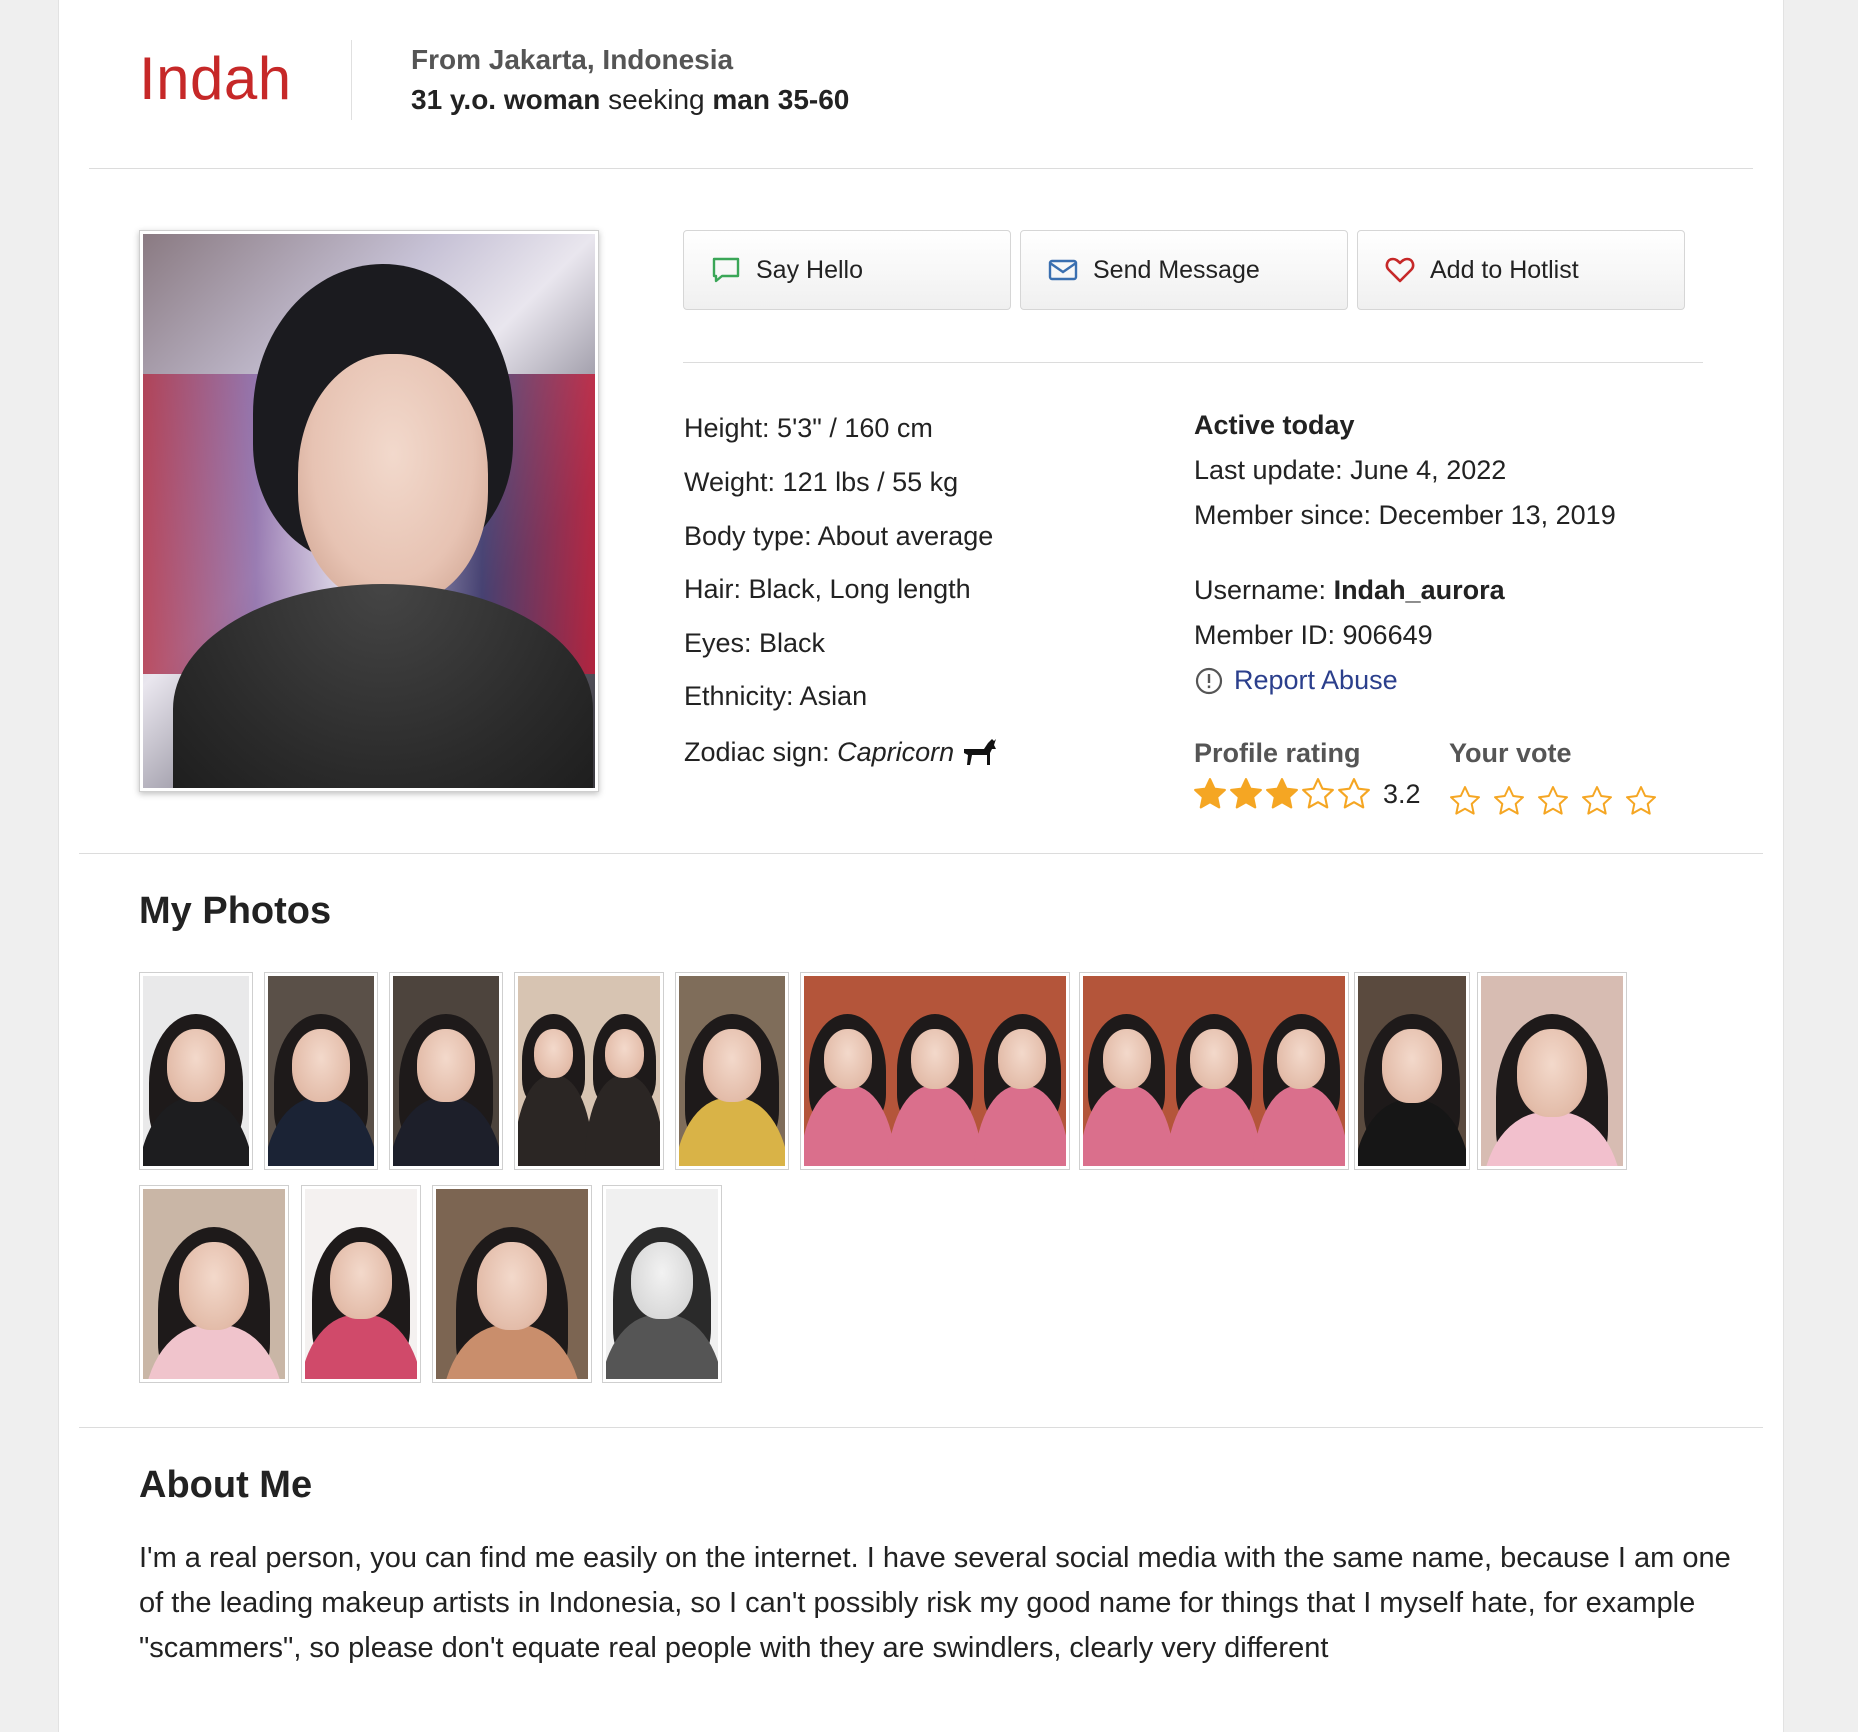  I want to click on your-vote-label: Your vote, so click(1510, 753).